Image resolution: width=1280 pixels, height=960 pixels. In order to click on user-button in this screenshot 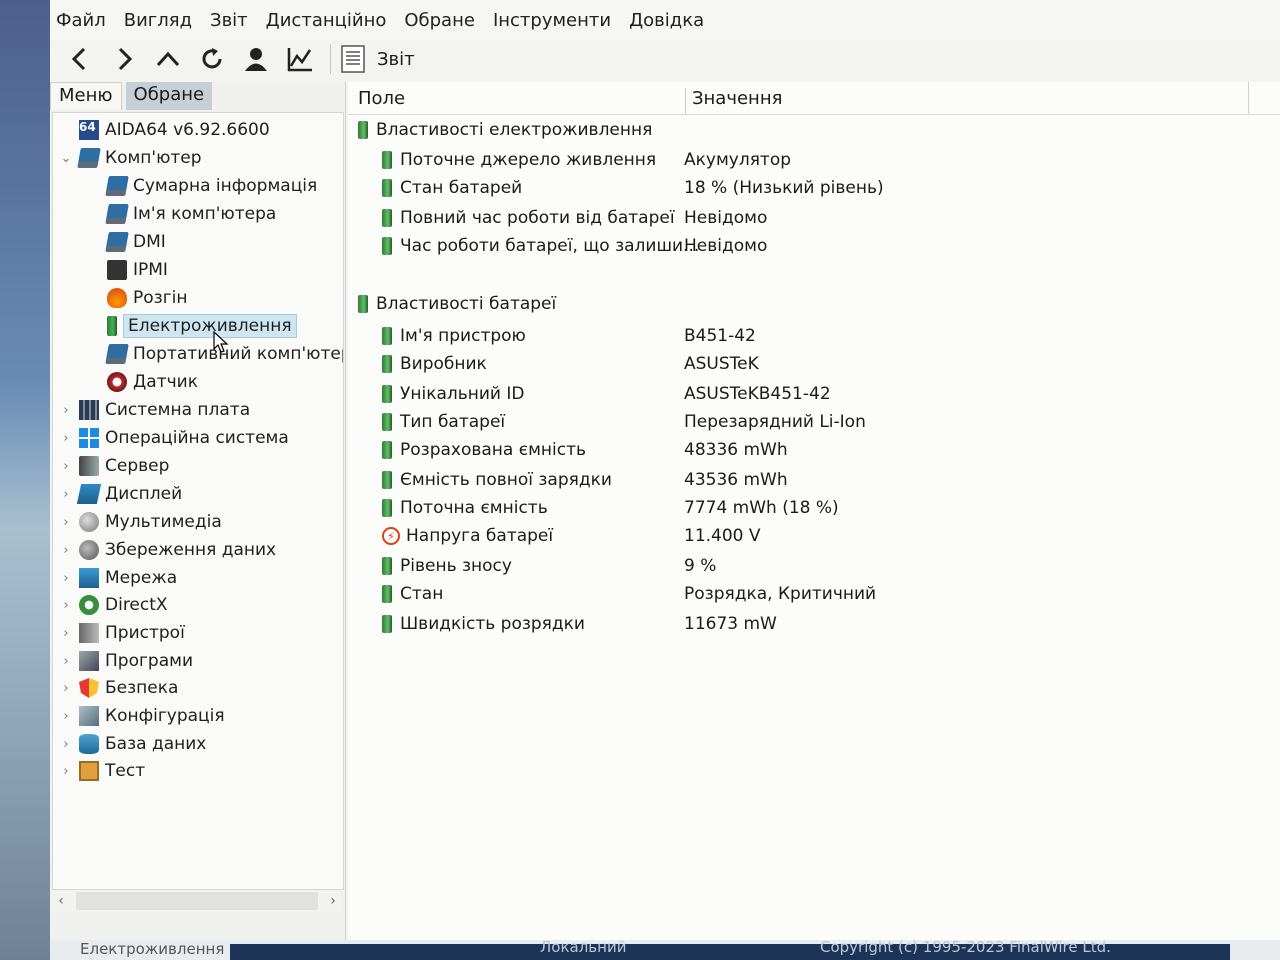, I will do `click(256, 59)`.